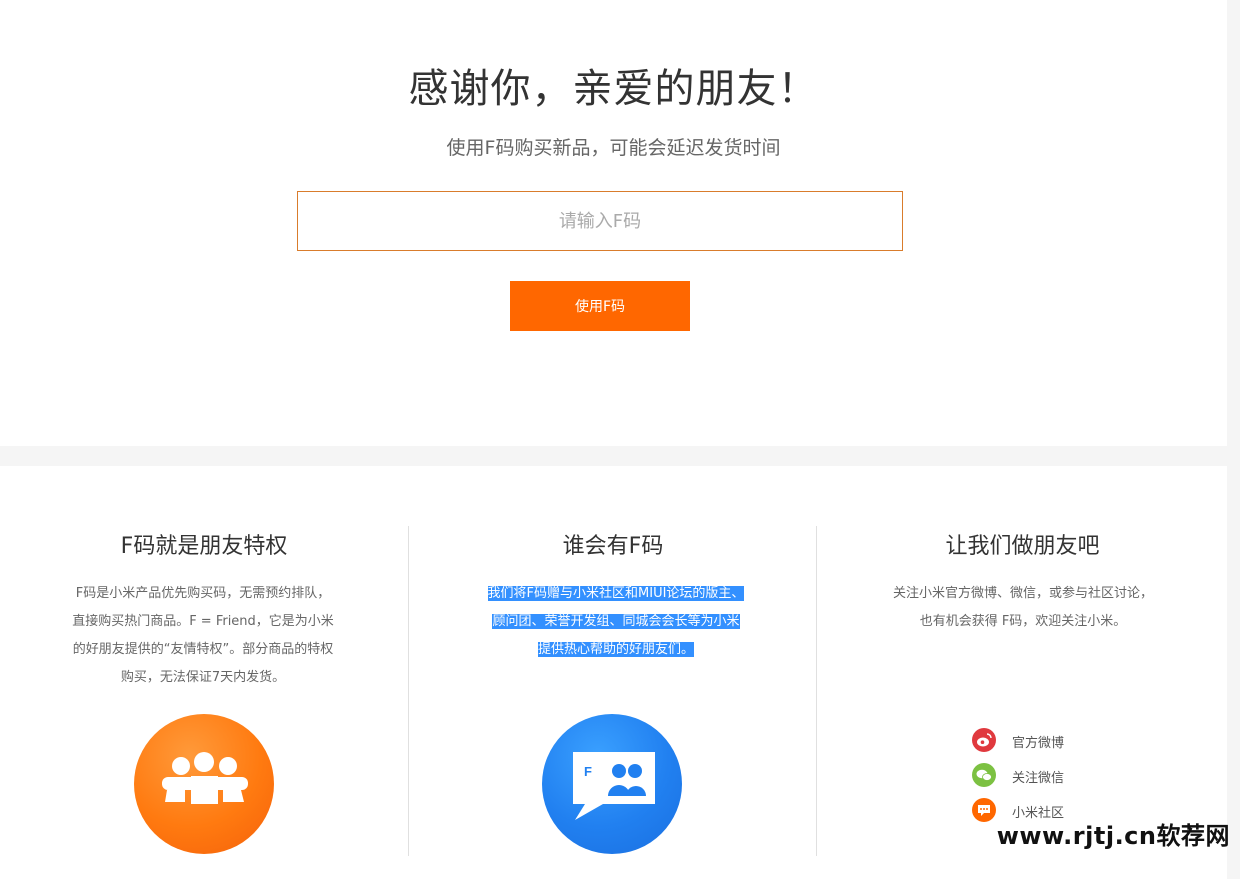 The image size is (1240, 879). I want to click on column-divider, so click(816, 691).